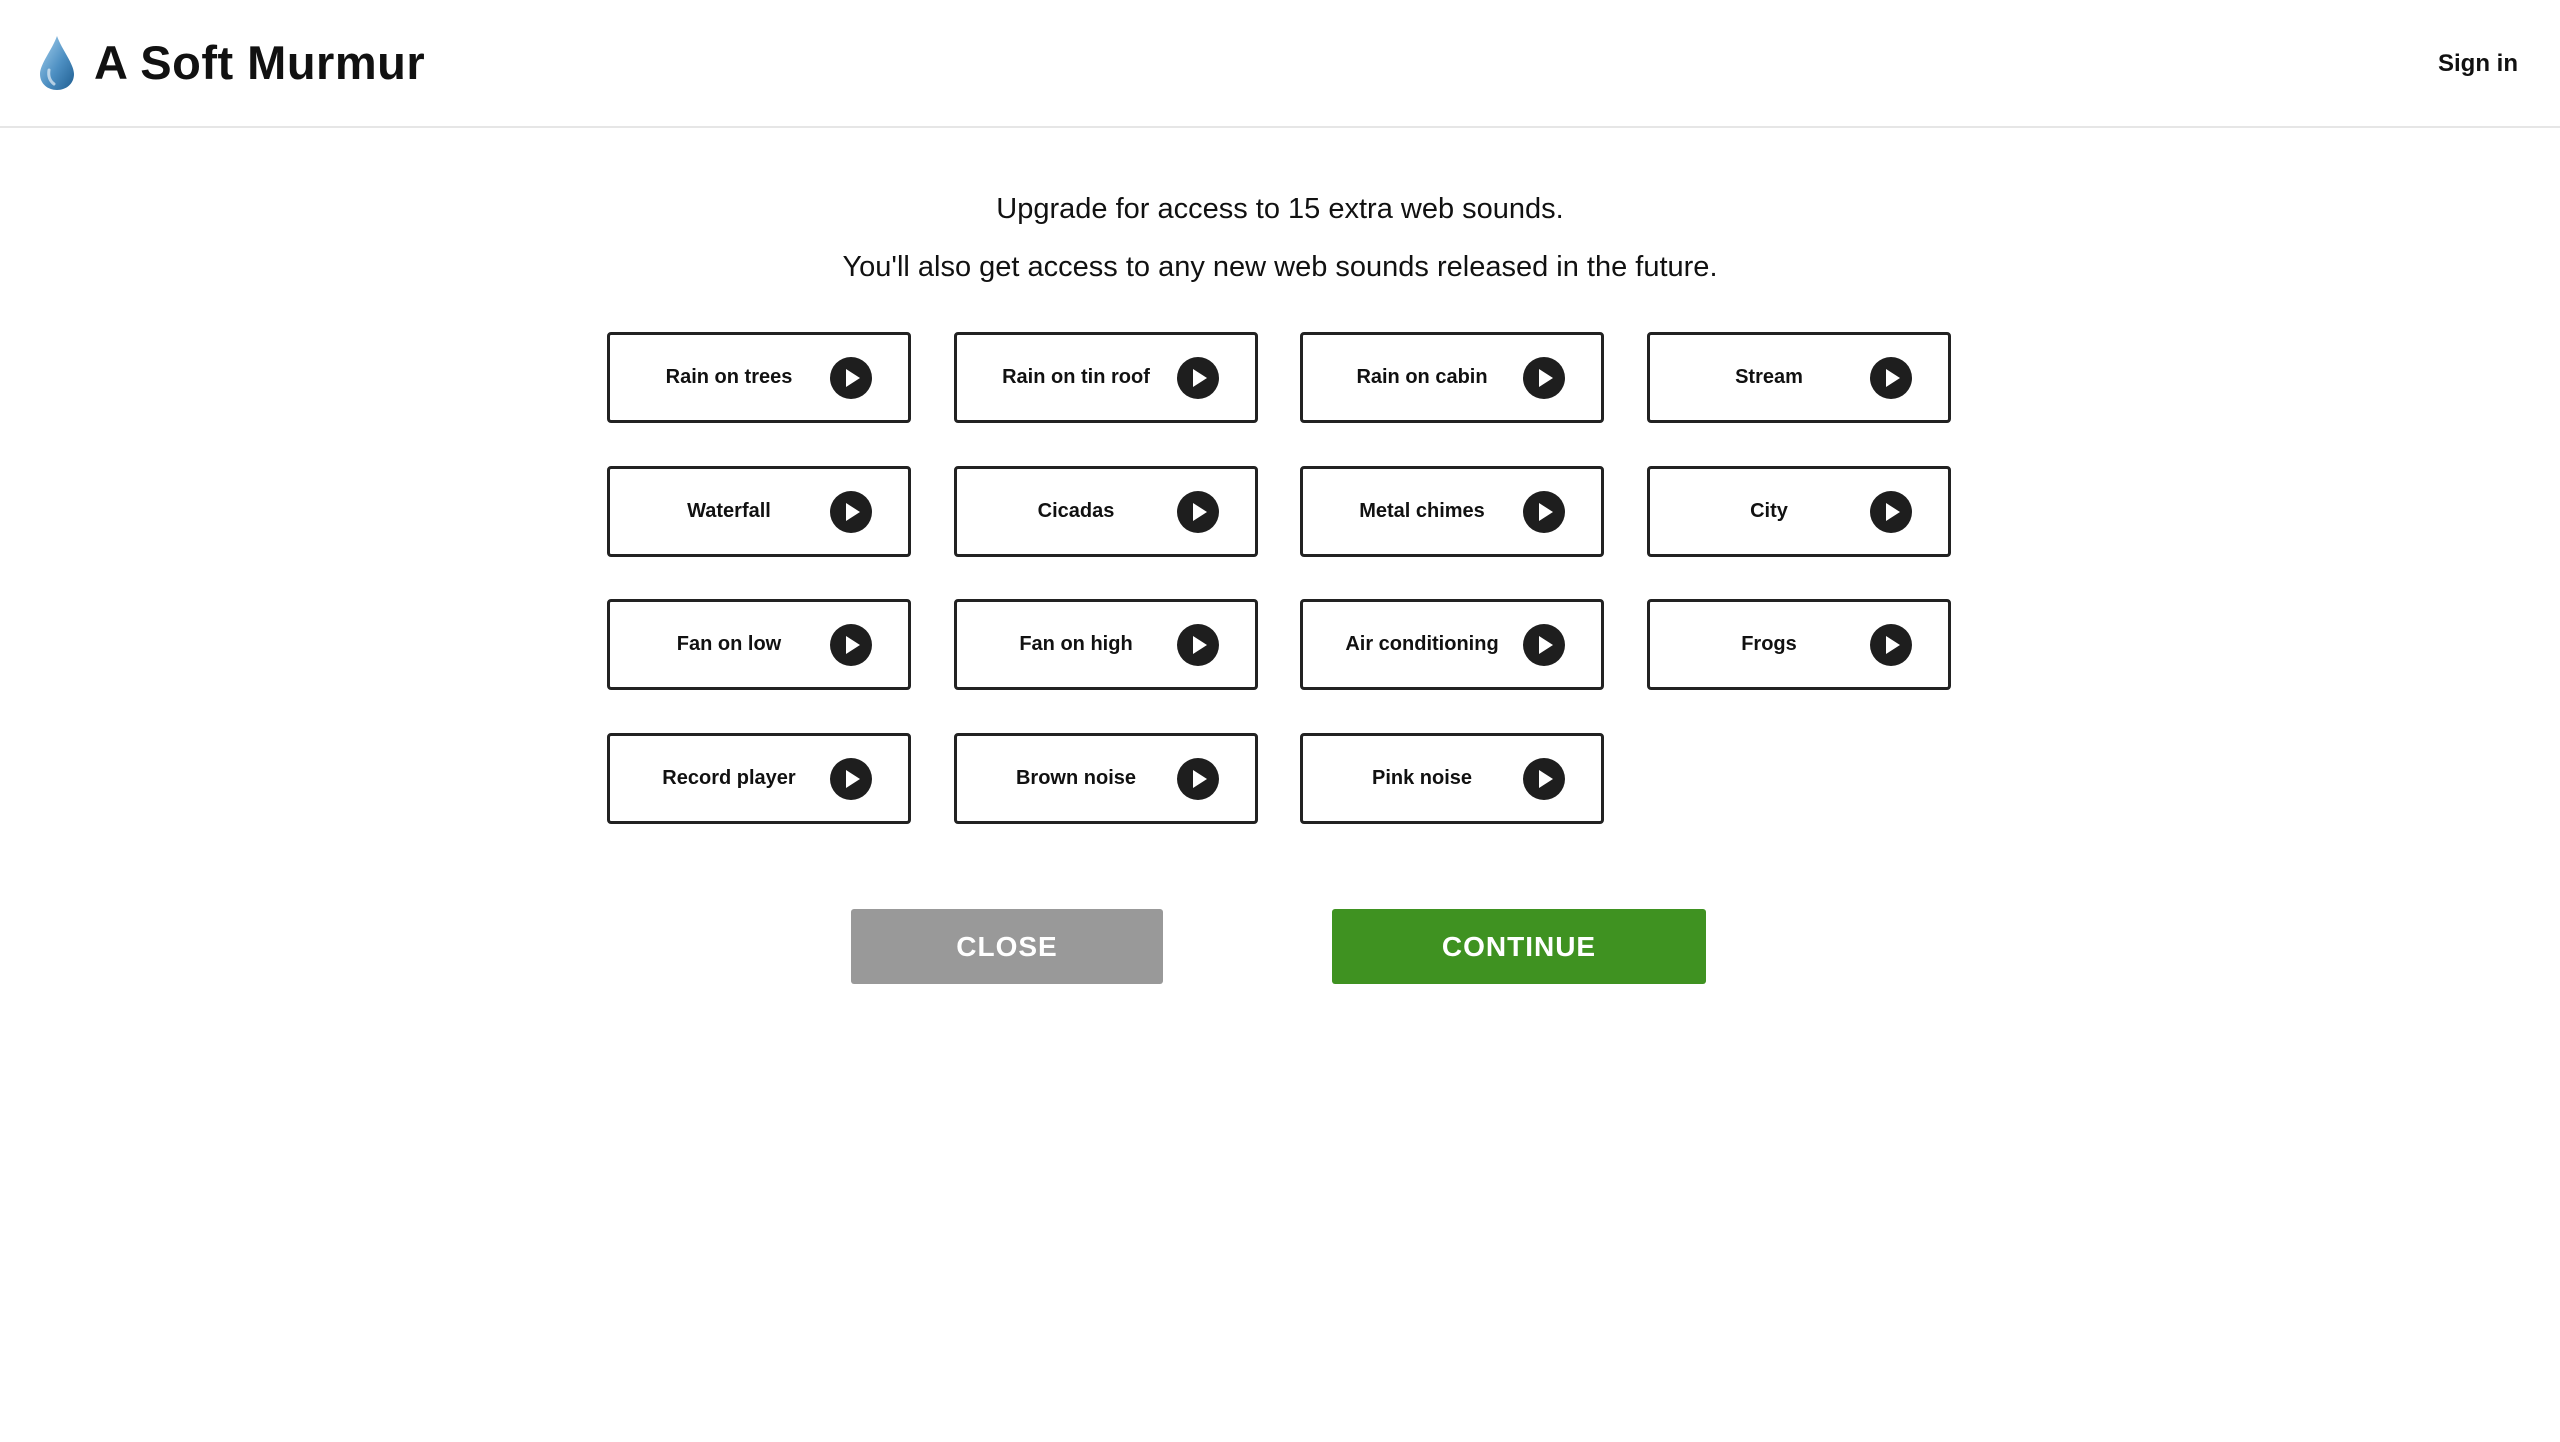  What do you see at coordinates (260, 62) in the screenshot?
I see `app-title: A Soft Murmur` at bounding box center [260, 62].